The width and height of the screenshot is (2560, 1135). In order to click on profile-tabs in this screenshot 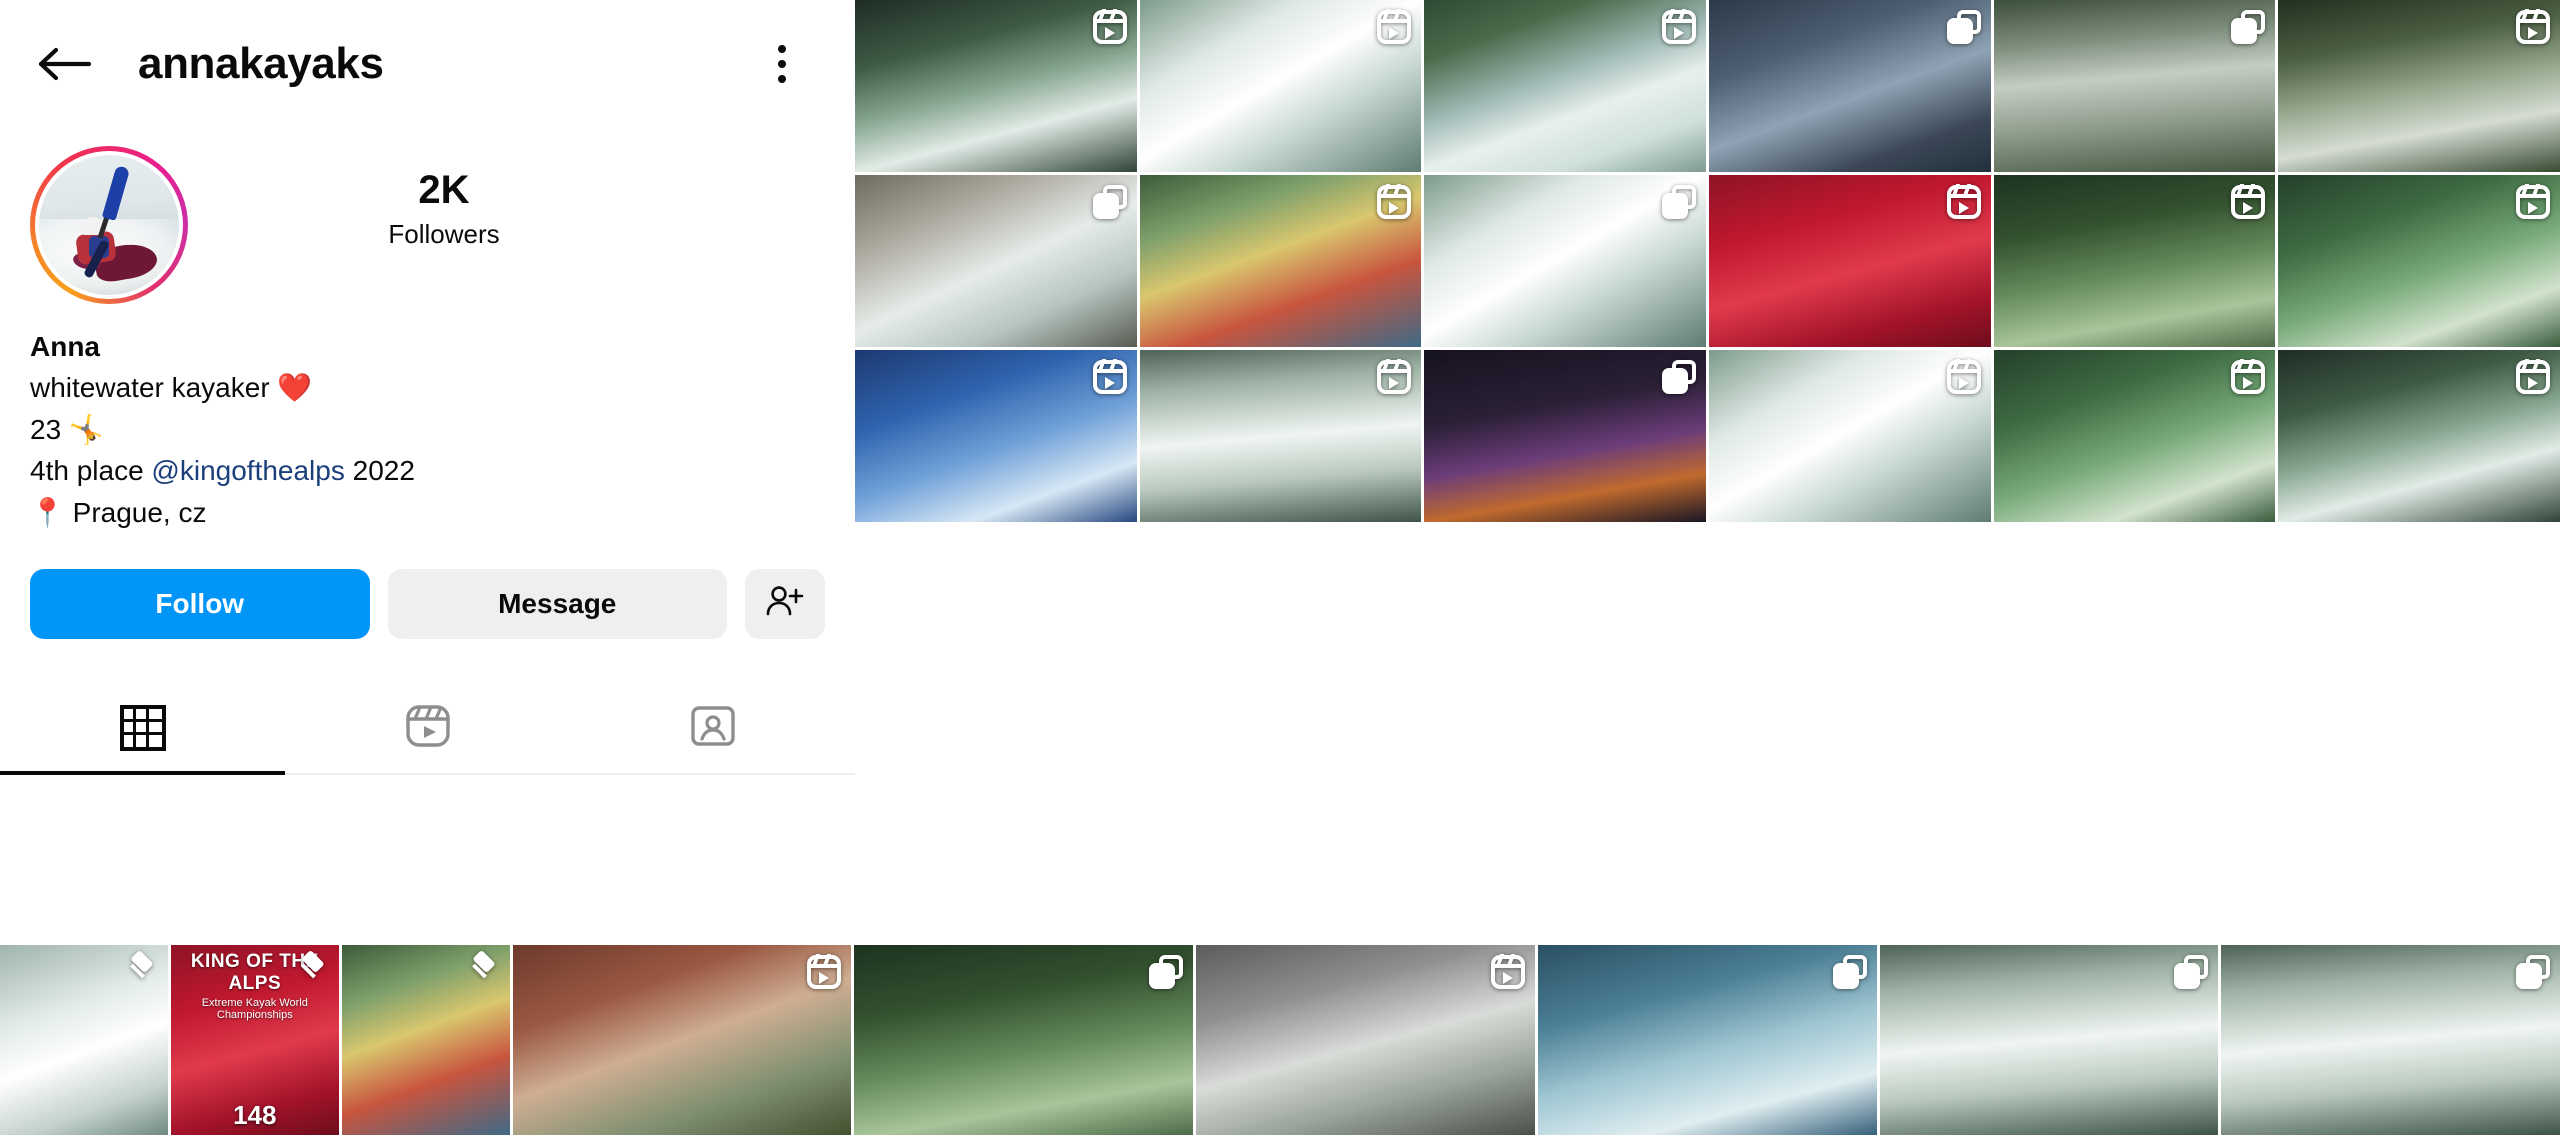, I will do `click(427, 729)`.